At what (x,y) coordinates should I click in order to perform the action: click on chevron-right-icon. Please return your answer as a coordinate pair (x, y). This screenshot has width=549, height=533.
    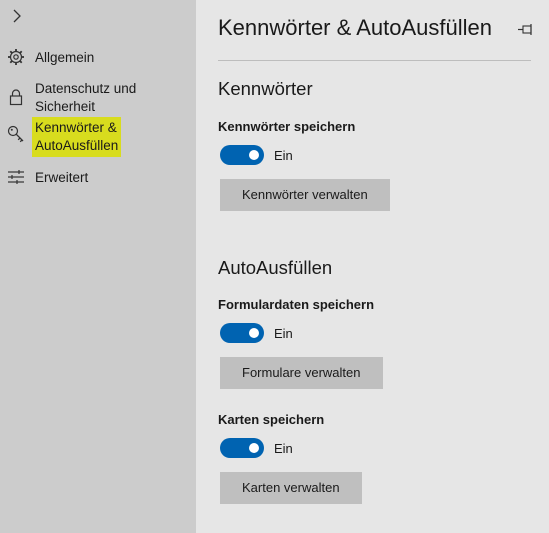
    Looking at the image, I should click on (17, 16).